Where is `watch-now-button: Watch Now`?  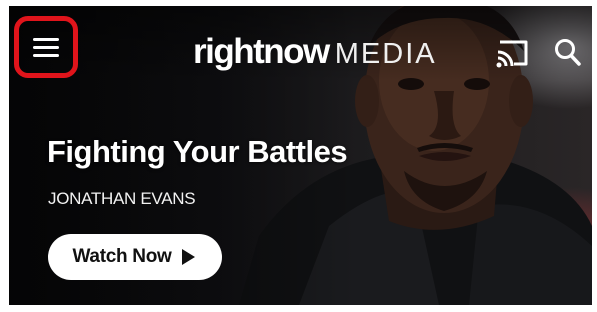
watch-now-button: Watch Now is located at coordinates (135, 257).